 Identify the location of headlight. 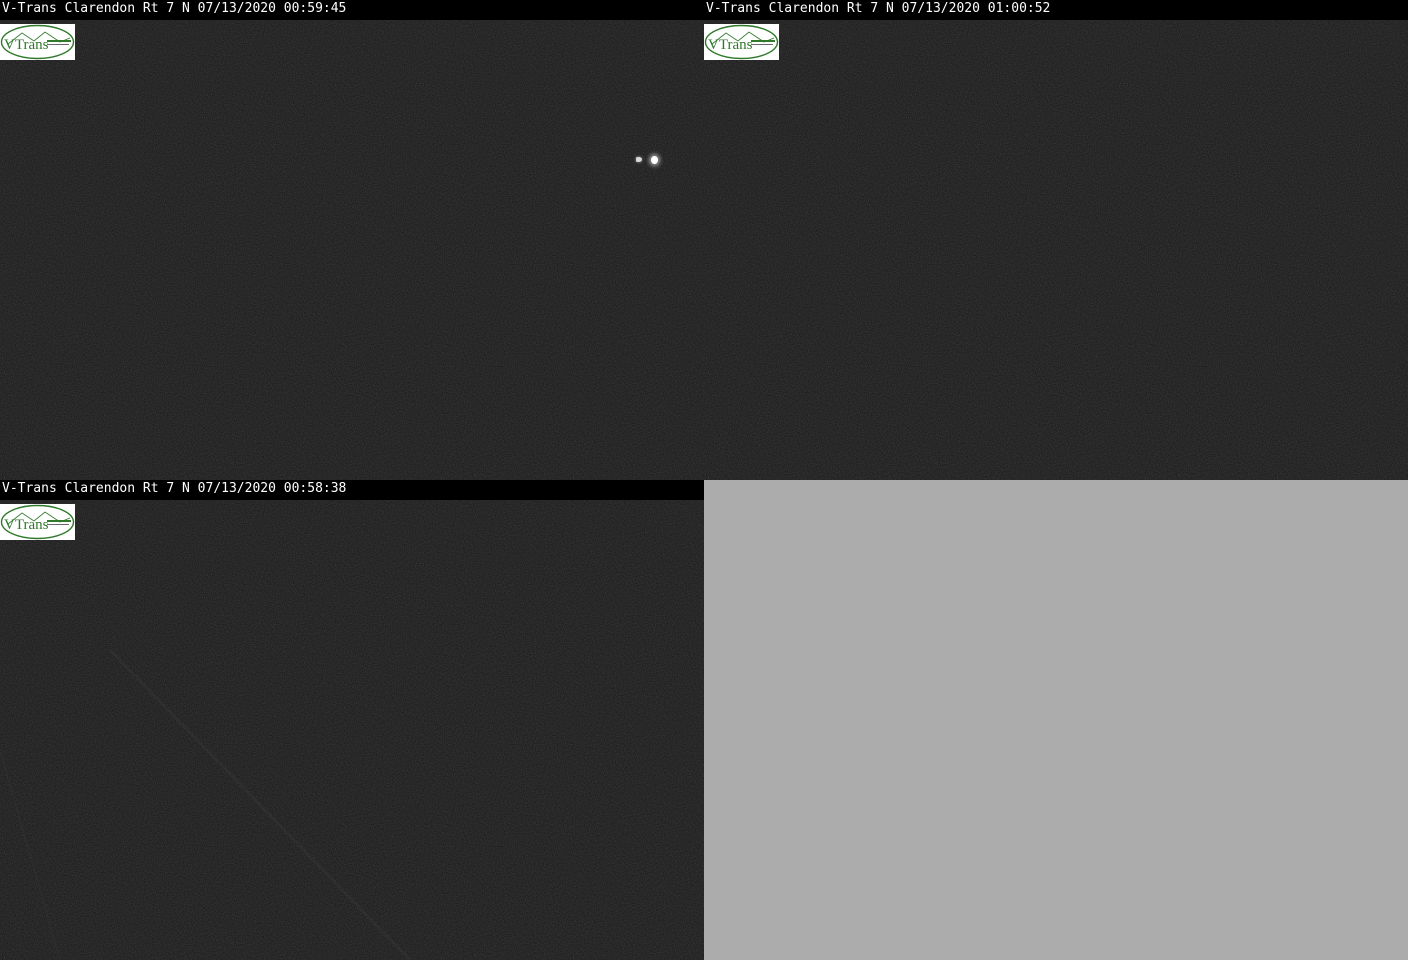
(654, 160).